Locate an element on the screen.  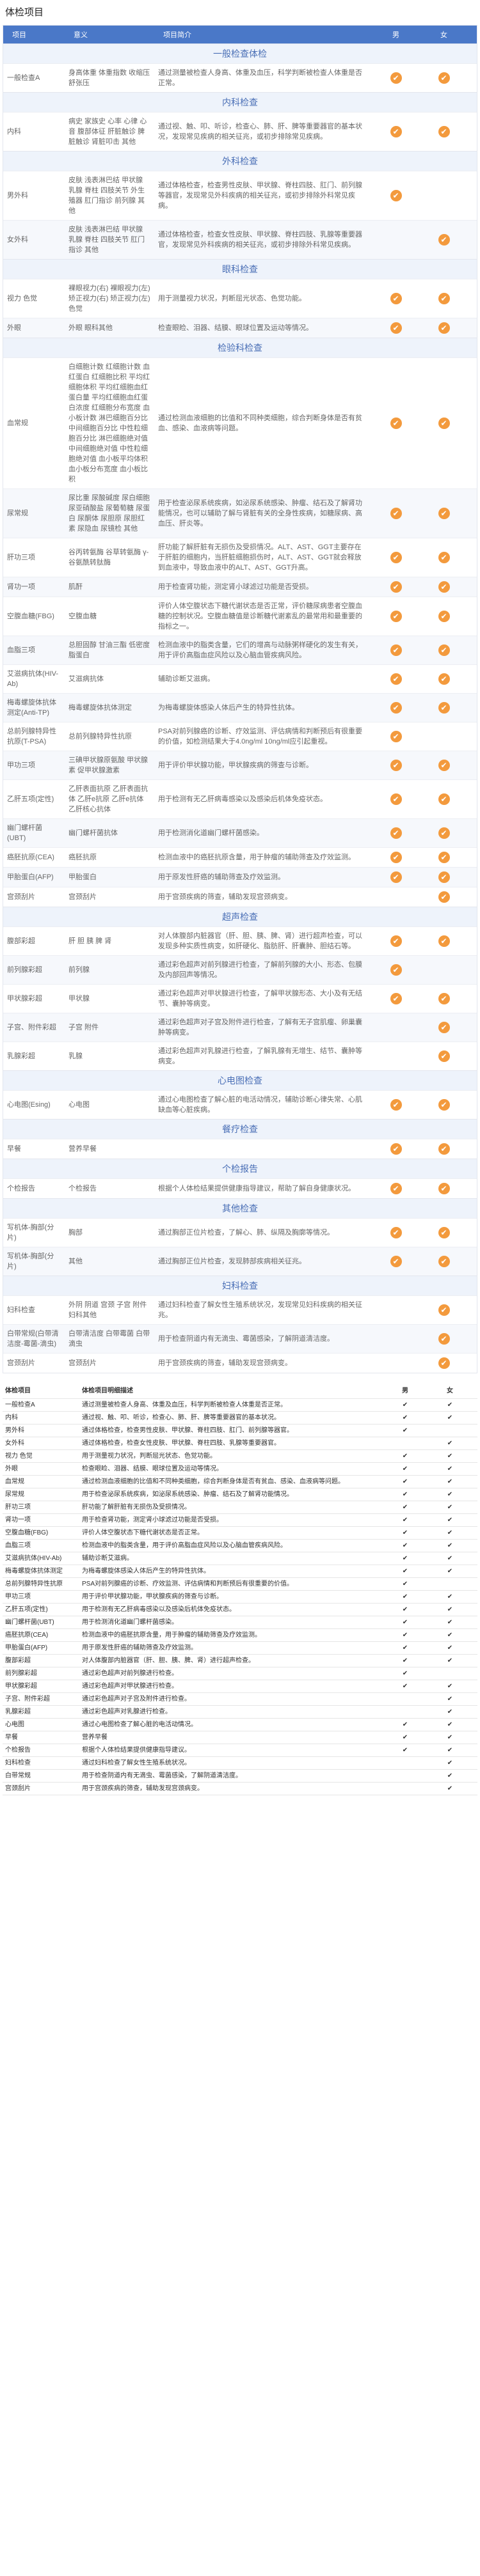
list-item: 内科 通过视、触、叩、听诊，检查心、肺、肝、脾等重要器官的基本状况。 ✔ ✔ is located at coordinates (240, 1419).